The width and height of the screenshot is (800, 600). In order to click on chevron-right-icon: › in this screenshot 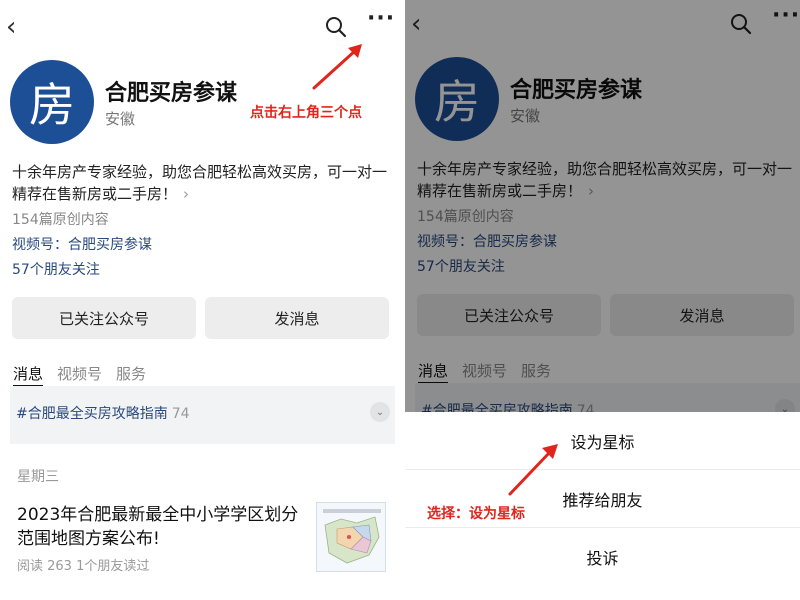, I will do `click(186, 194)`.